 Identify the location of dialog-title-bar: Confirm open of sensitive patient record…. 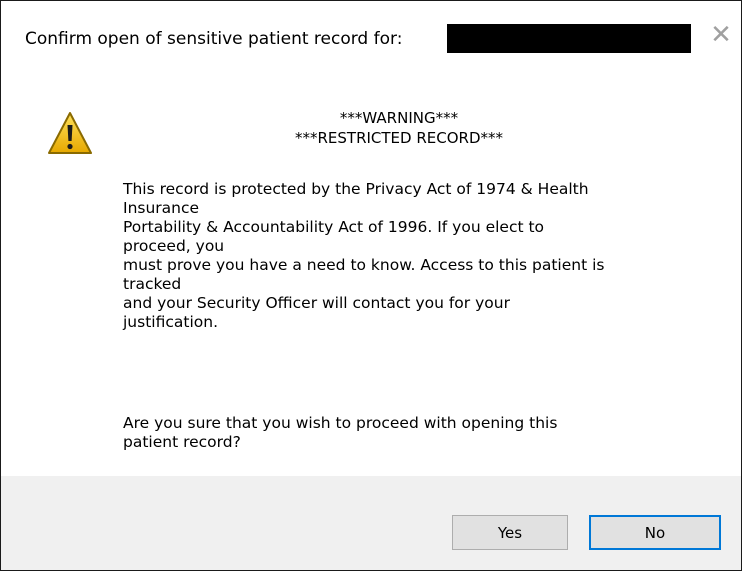
(371, 39).